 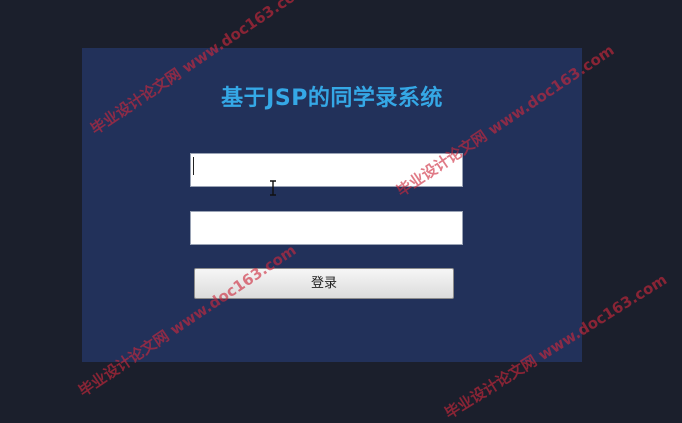 What do you see at coordinates (324, 283) in the screenshot?
I see `login-button: 登录` at bounding box center [324, 283].